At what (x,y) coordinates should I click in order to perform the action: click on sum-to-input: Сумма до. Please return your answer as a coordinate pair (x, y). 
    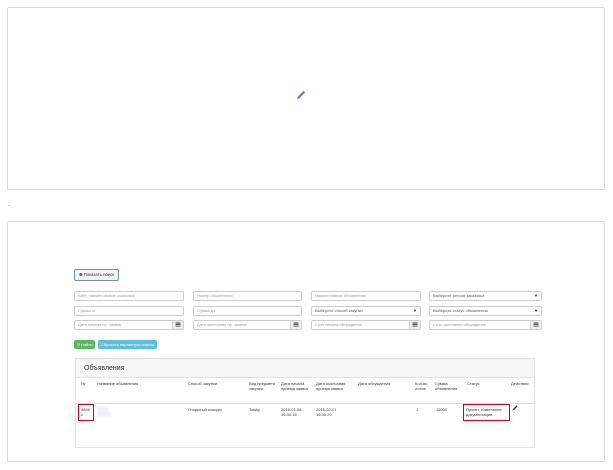
    Looking at the image, I should click on (247, 311).